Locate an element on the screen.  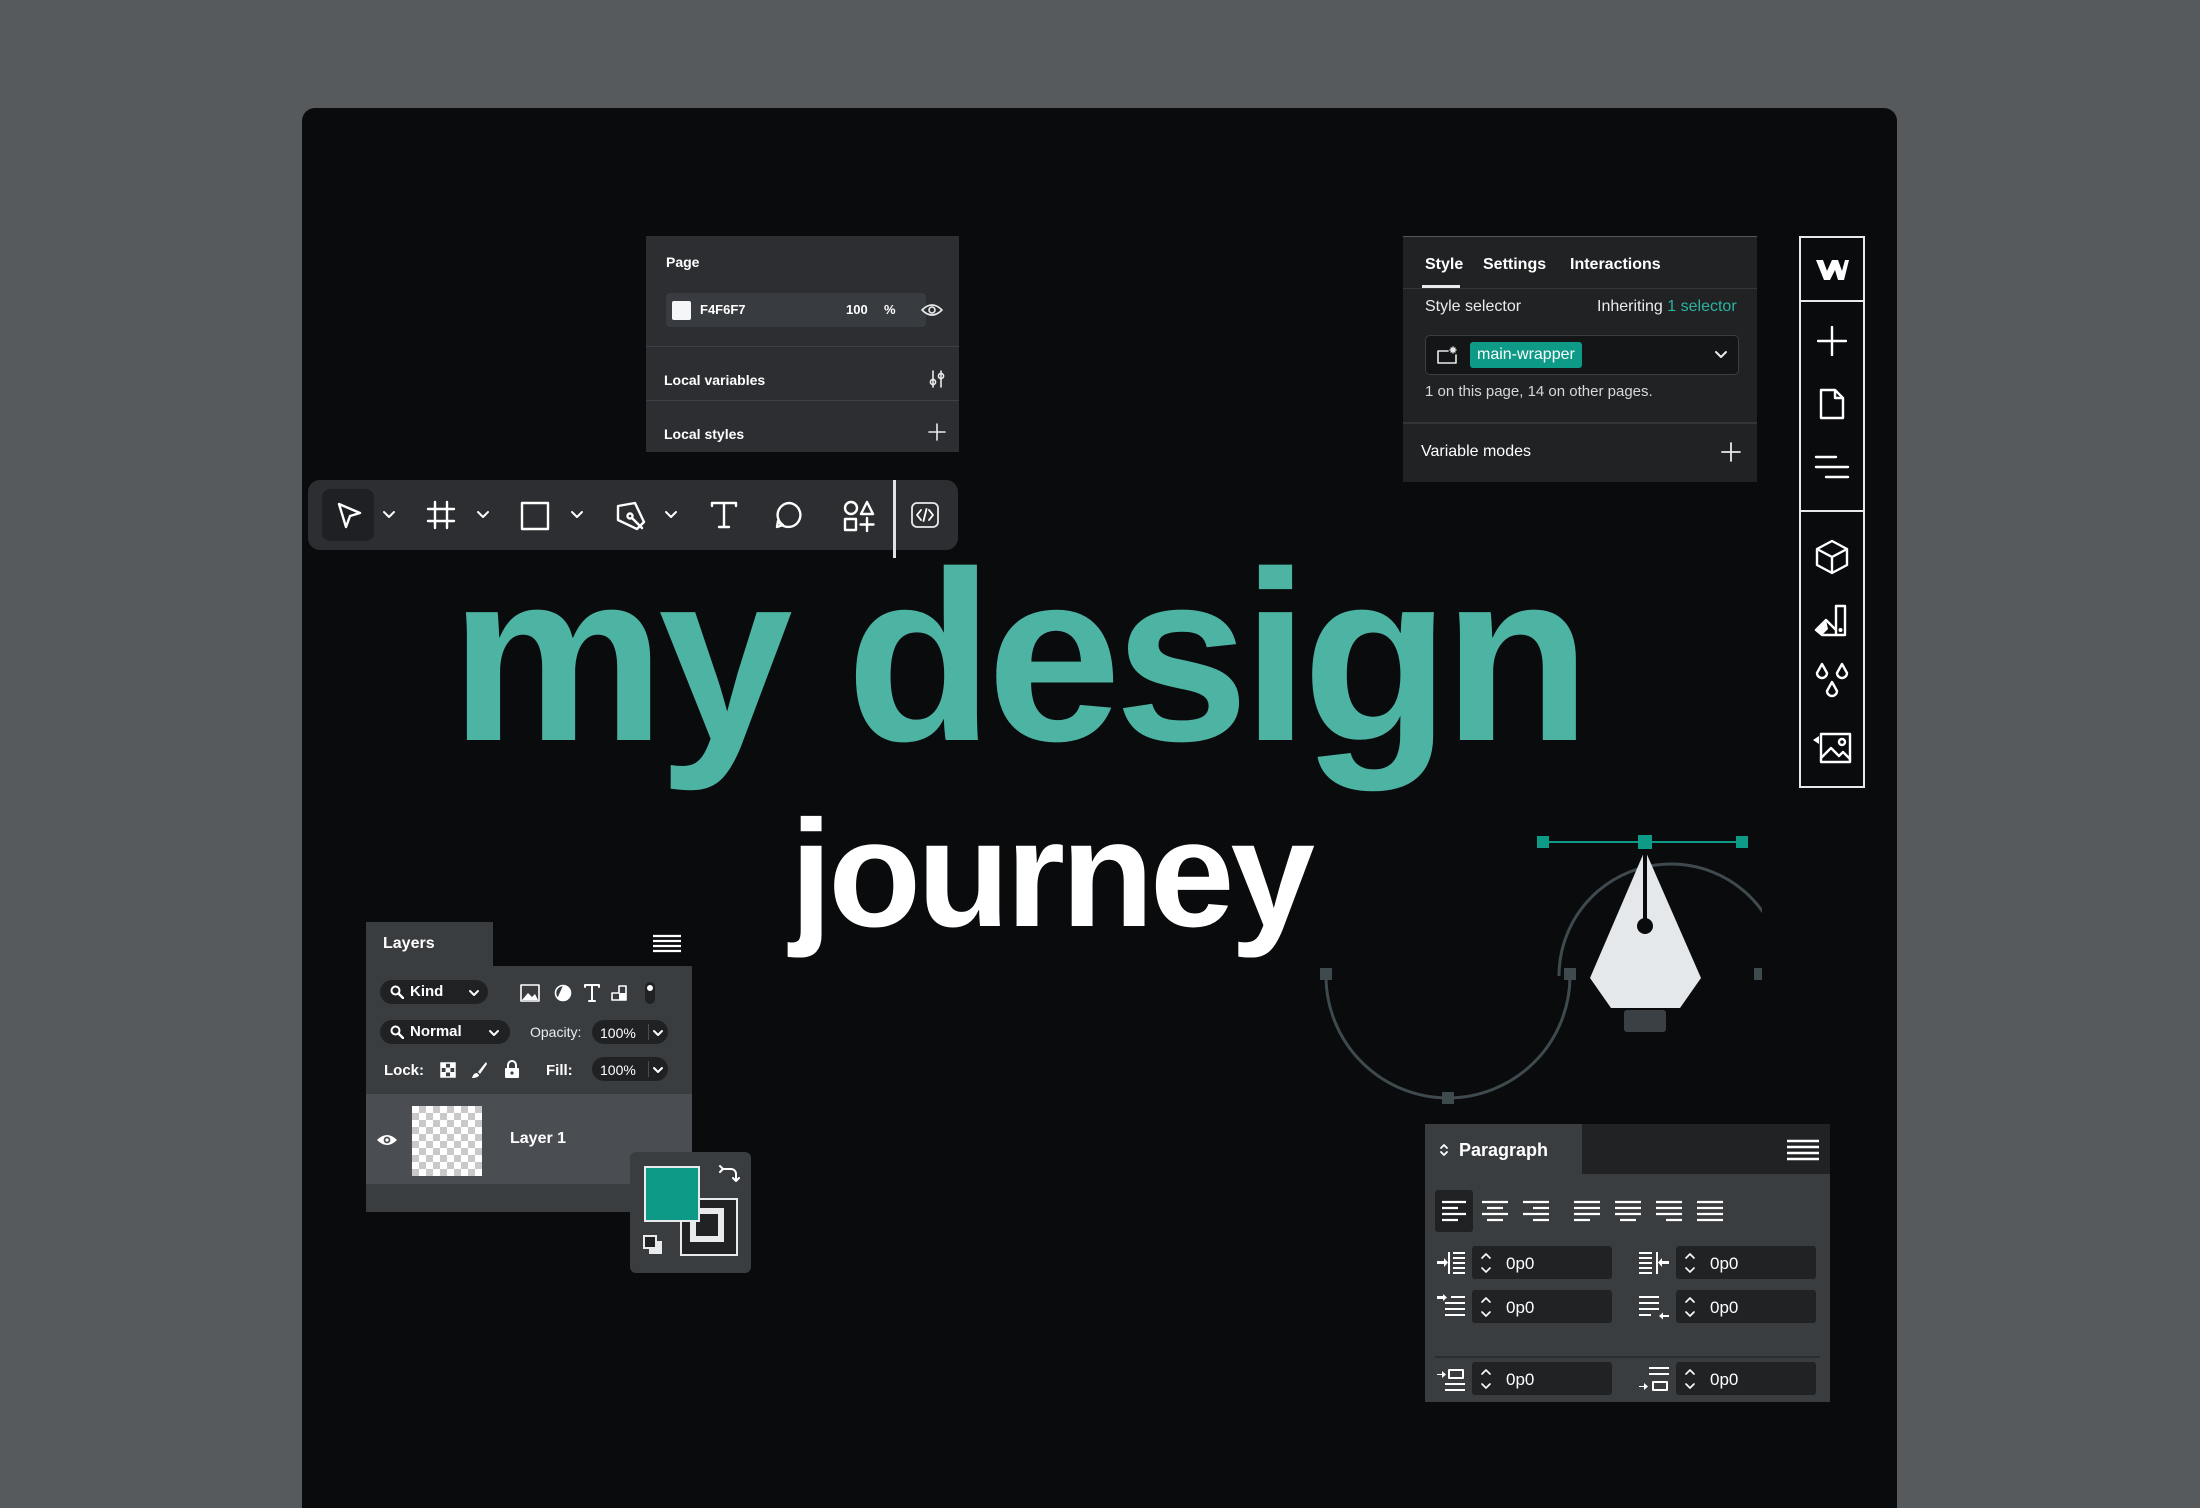
default-colors-icon is located at coordinates (653, 1245).